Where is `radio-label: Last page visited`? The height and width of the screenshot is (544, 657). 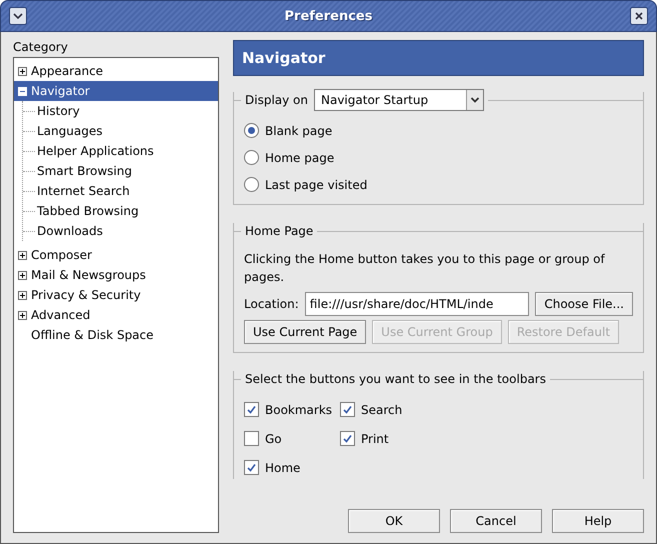 radio-label: Last page visited is located at coordinates (316, 185).